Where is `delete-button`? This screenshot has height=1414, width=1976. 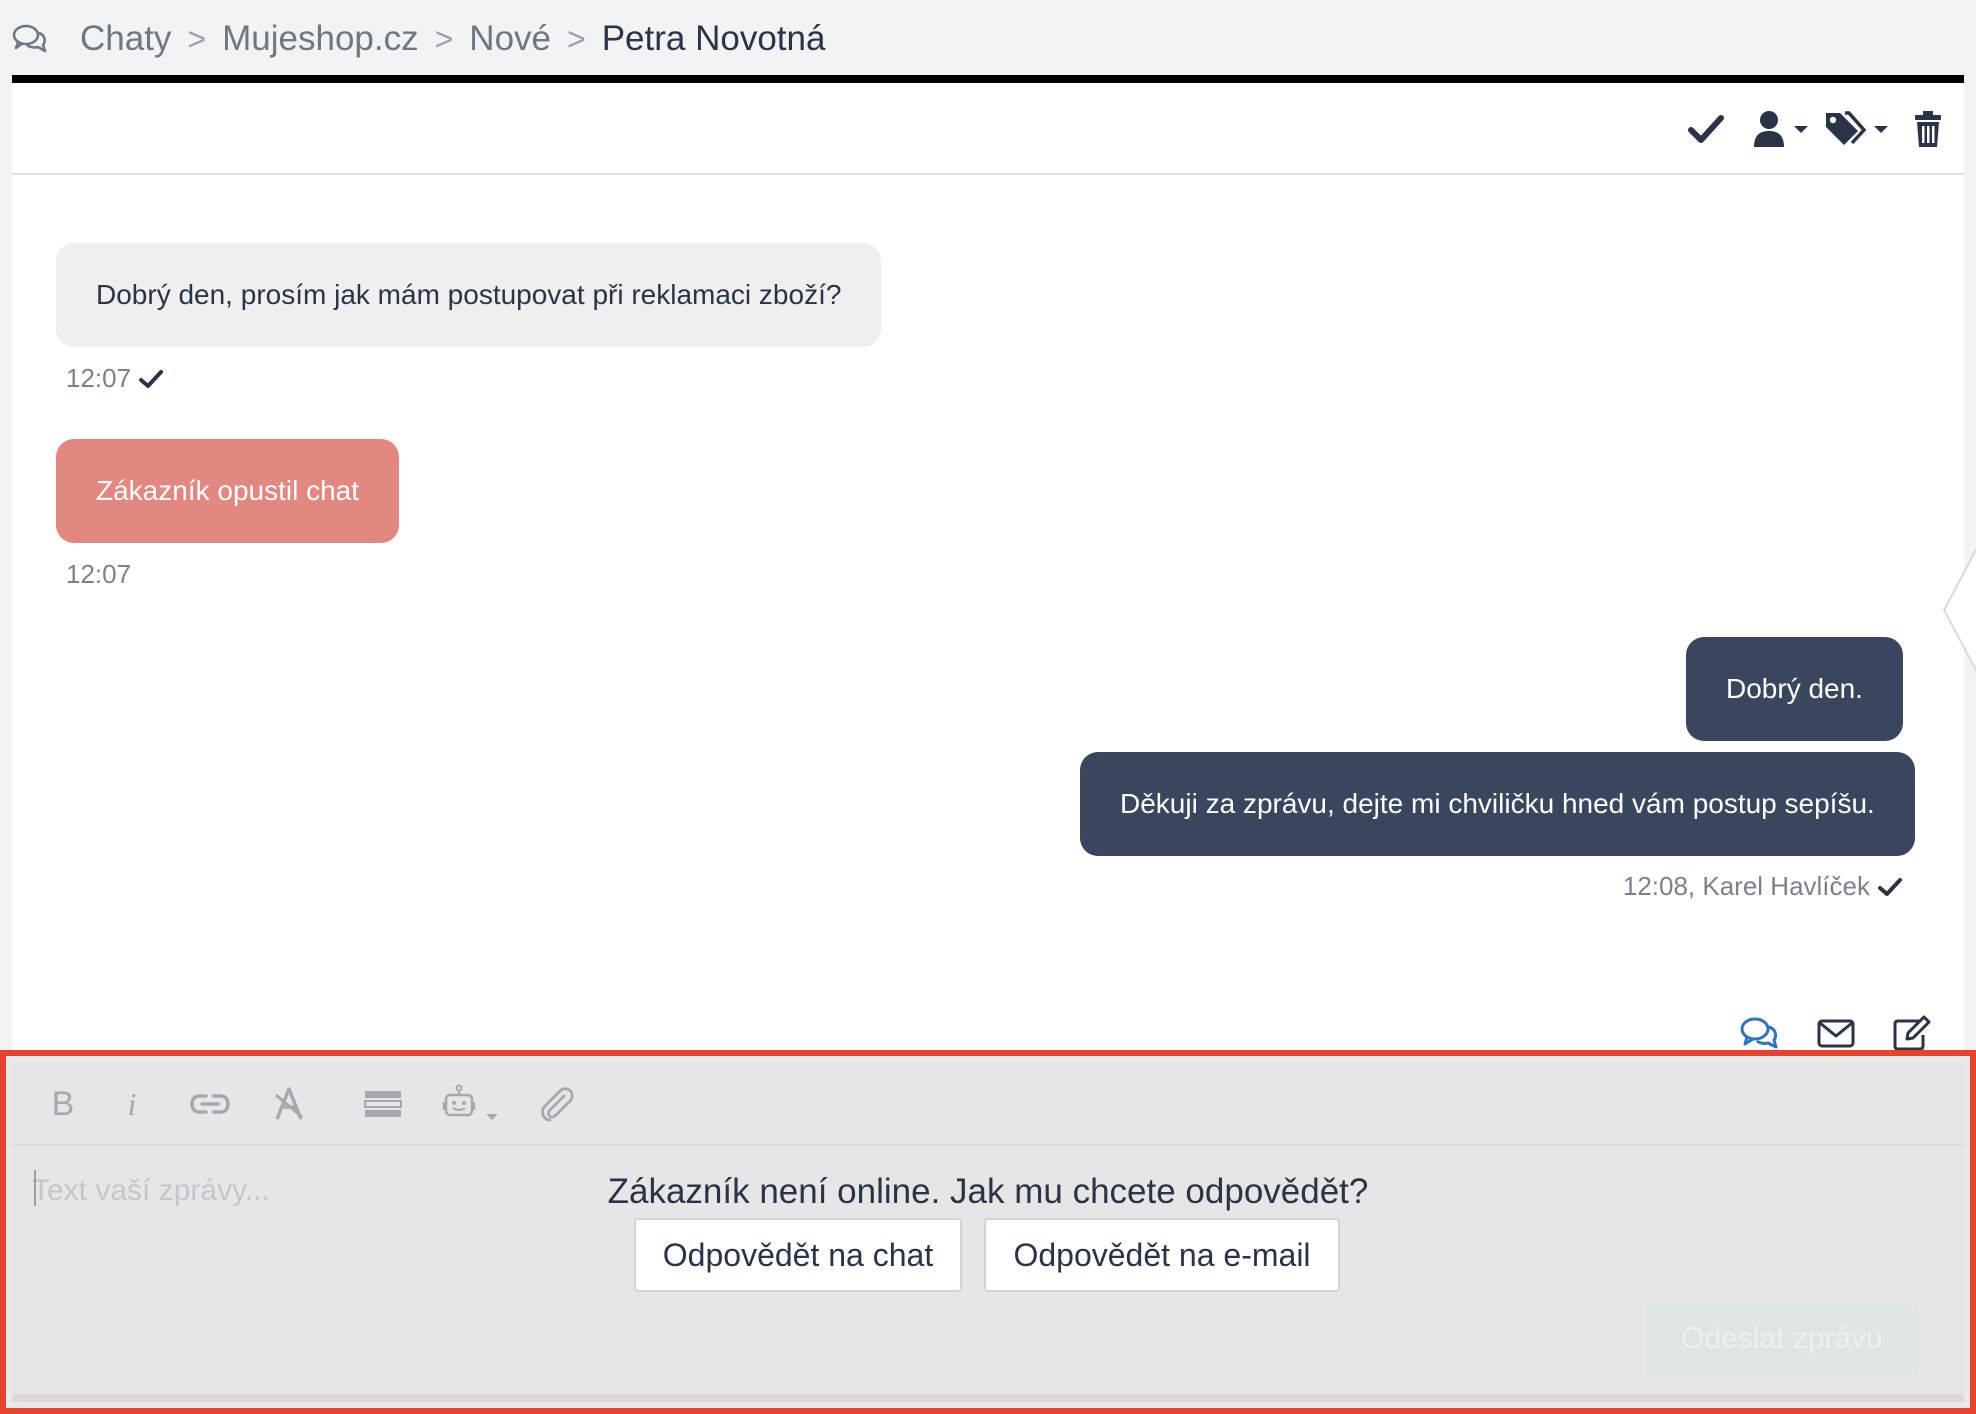 delete-button is located at coordinates (1928, 129).